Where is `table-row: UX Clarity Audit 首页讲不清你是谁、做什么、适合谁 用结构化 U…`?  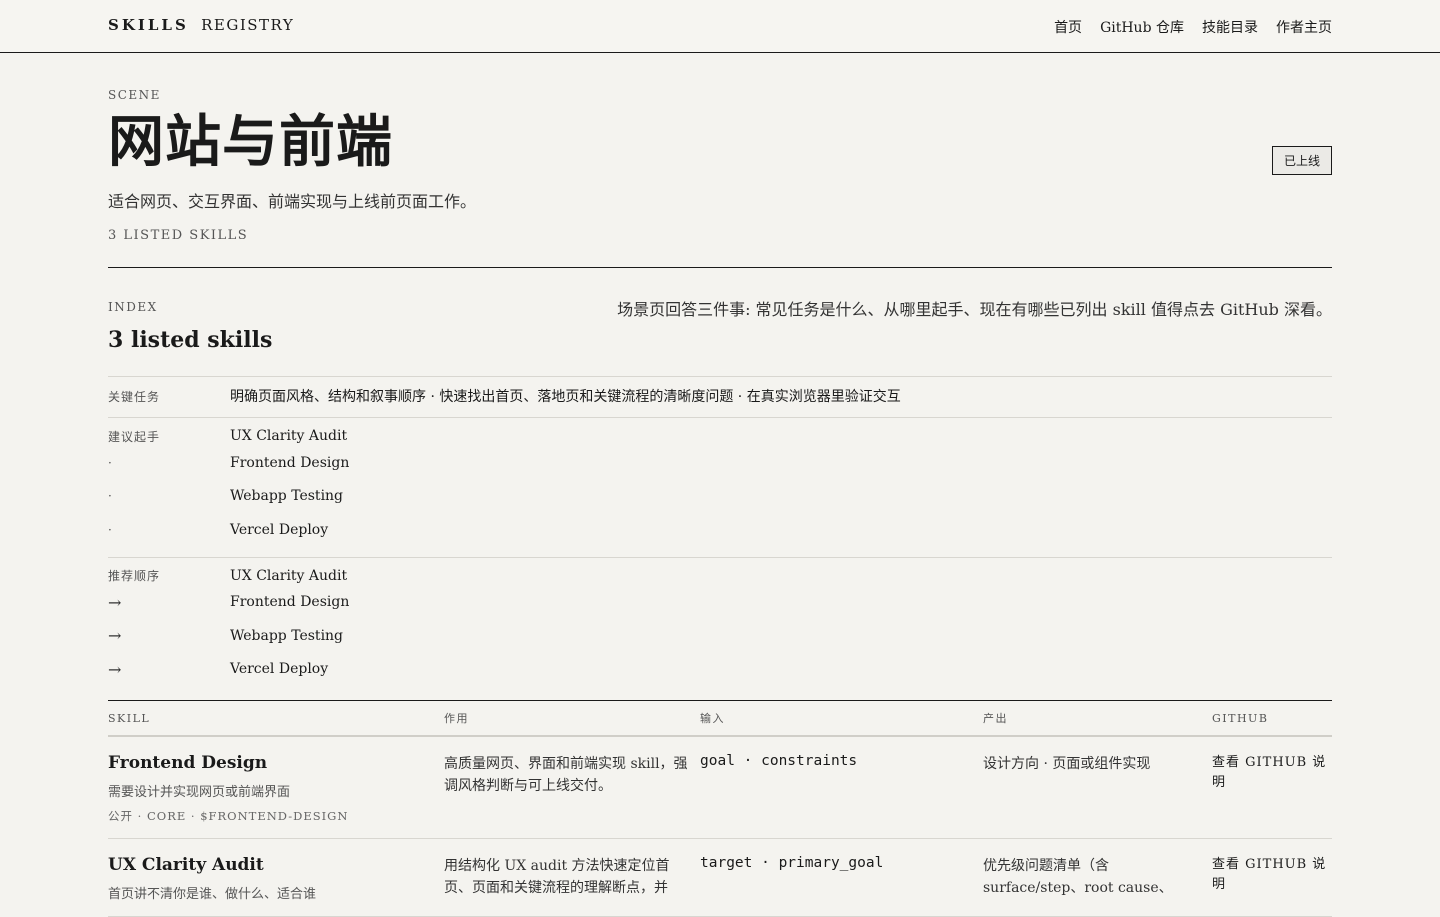
table-row: UX Clarity Audit 首页讲不清你是谁、做什么、适合谁 用结构化 U… is located at coordinates (720, 878).